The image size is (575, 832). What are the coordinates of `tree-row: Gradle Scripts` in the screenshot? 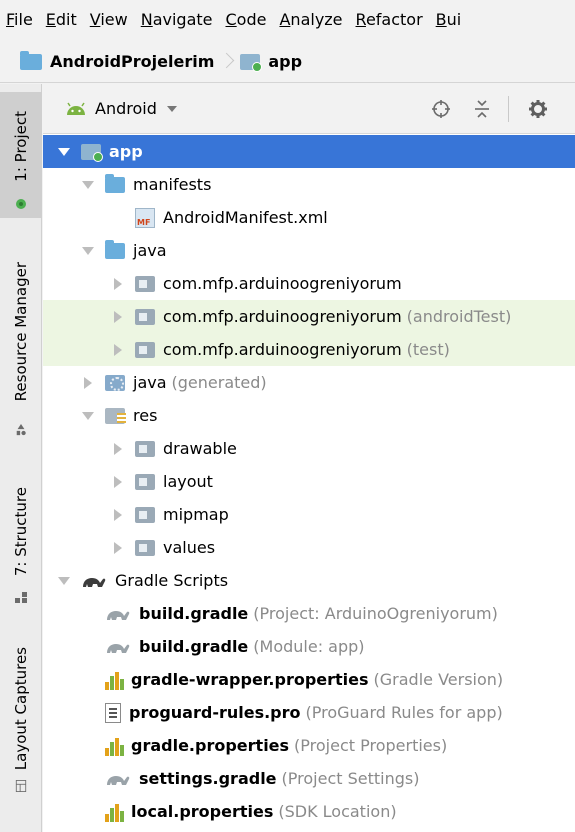 It's located at (309, 580).